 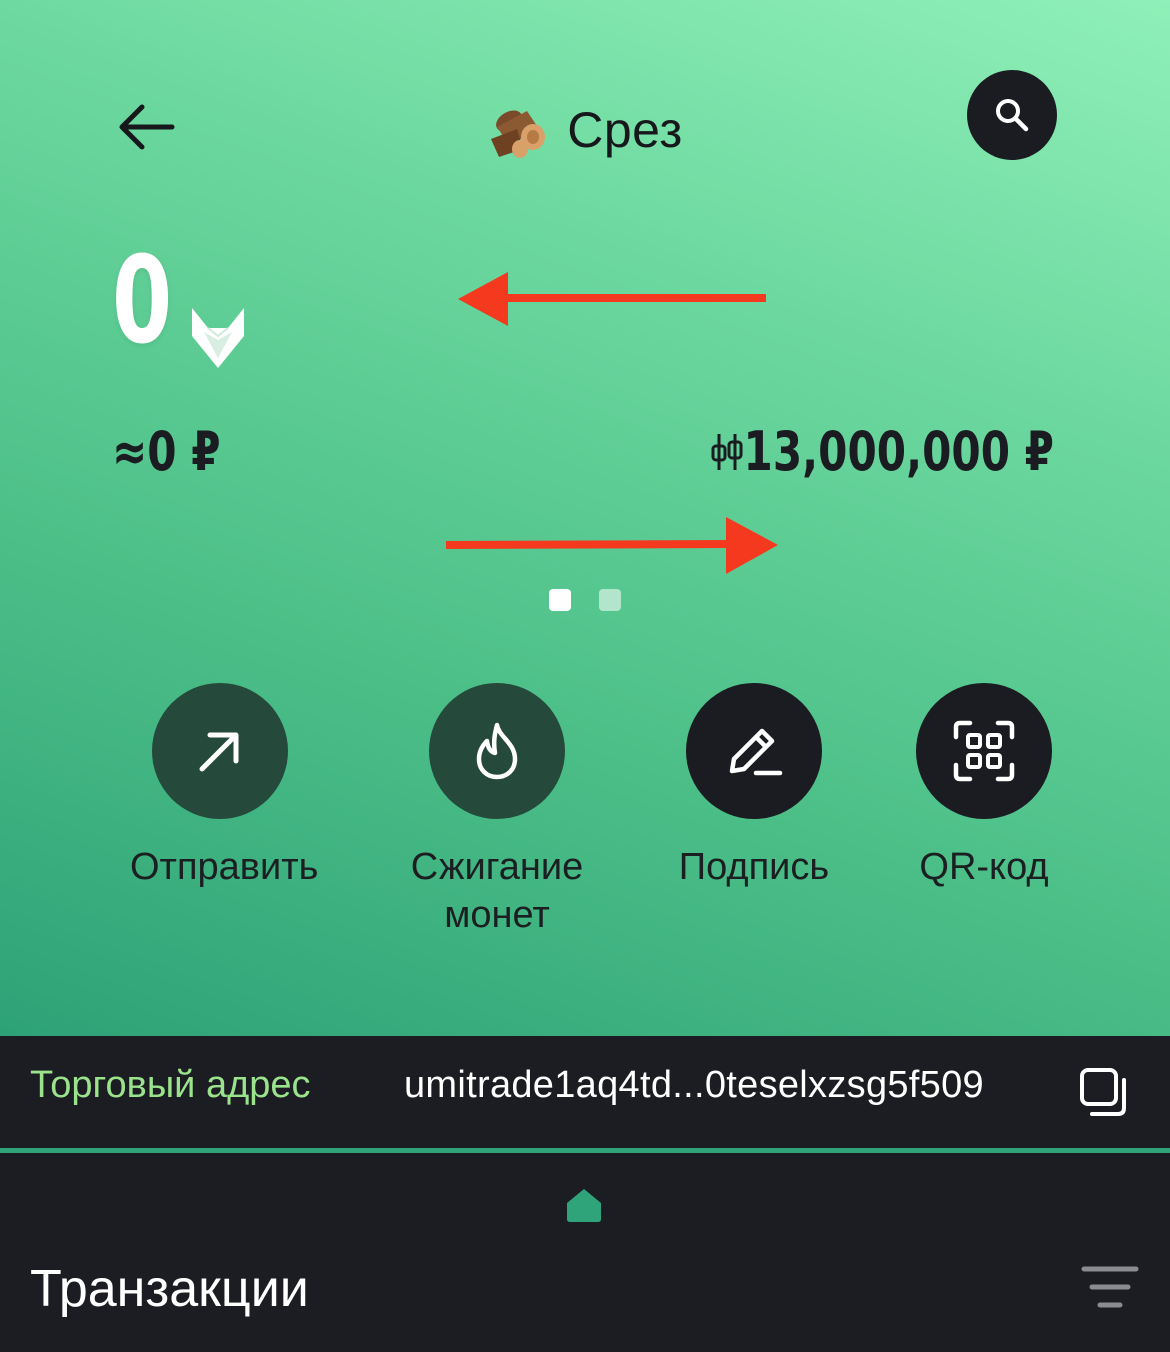 What do you see at coordinates (497, 891) in the screenshot?
I see `burn-label: Сжигание монет` at bounding box center [497, 891].